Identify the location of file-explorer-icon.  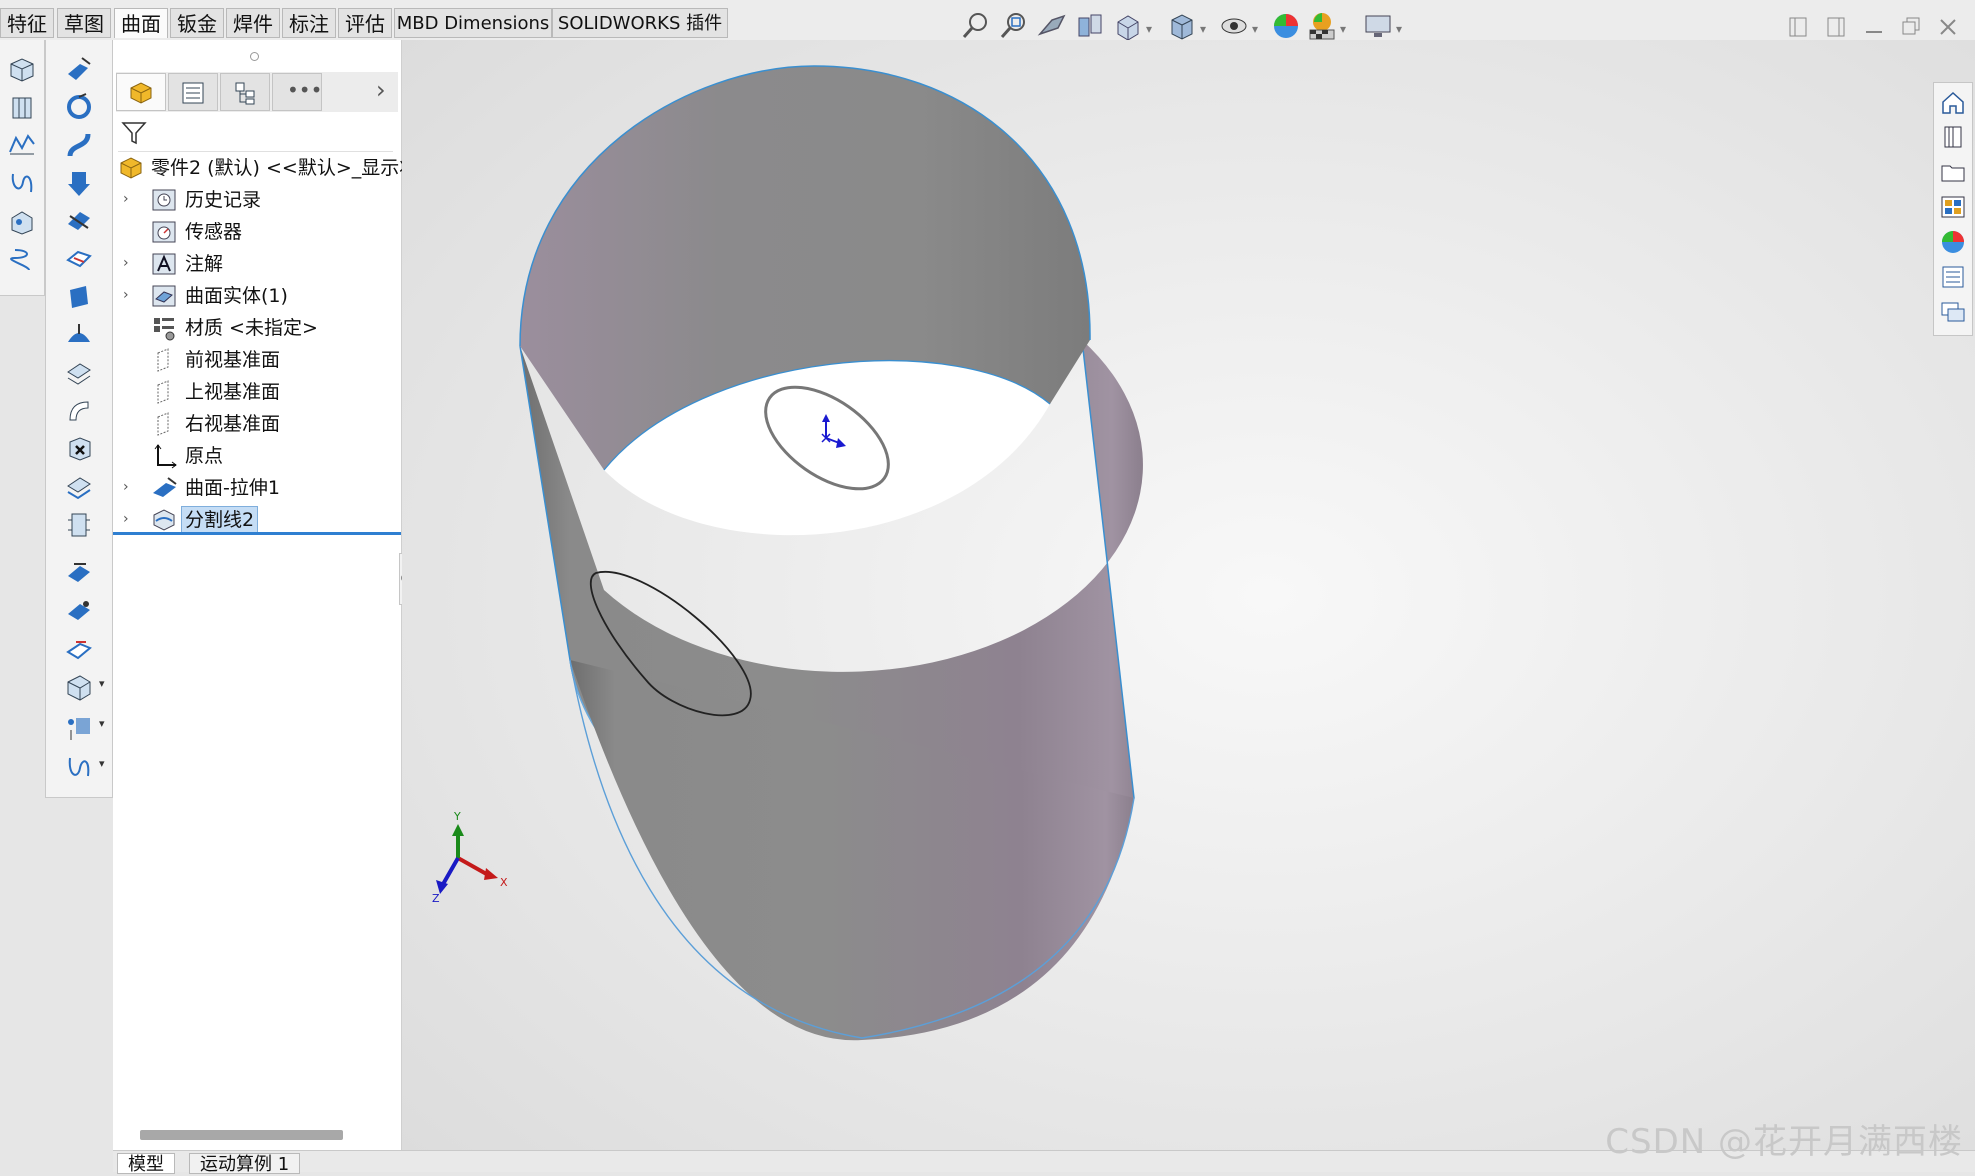
(1953, 172).